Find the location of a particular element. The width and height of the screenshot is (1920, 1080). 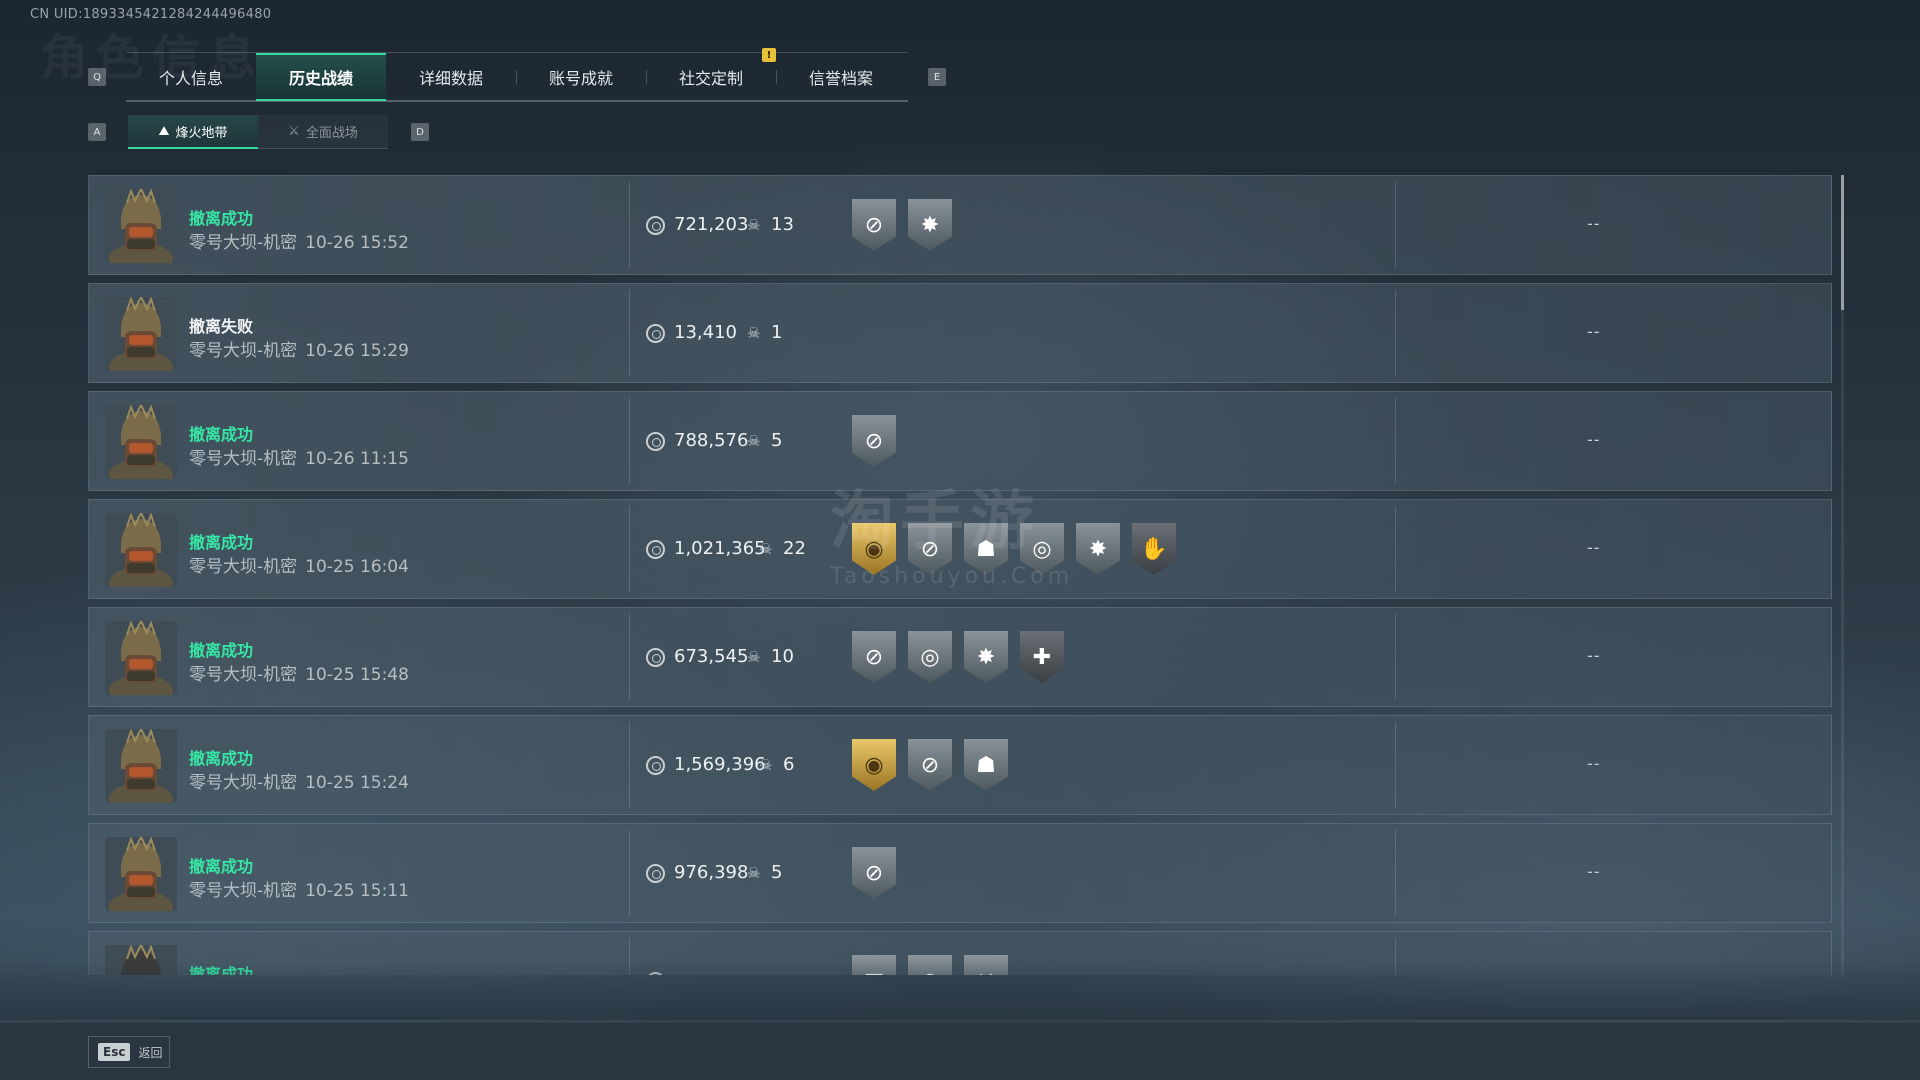

coin-value: 721,203 is located at coordinates (711, 224).